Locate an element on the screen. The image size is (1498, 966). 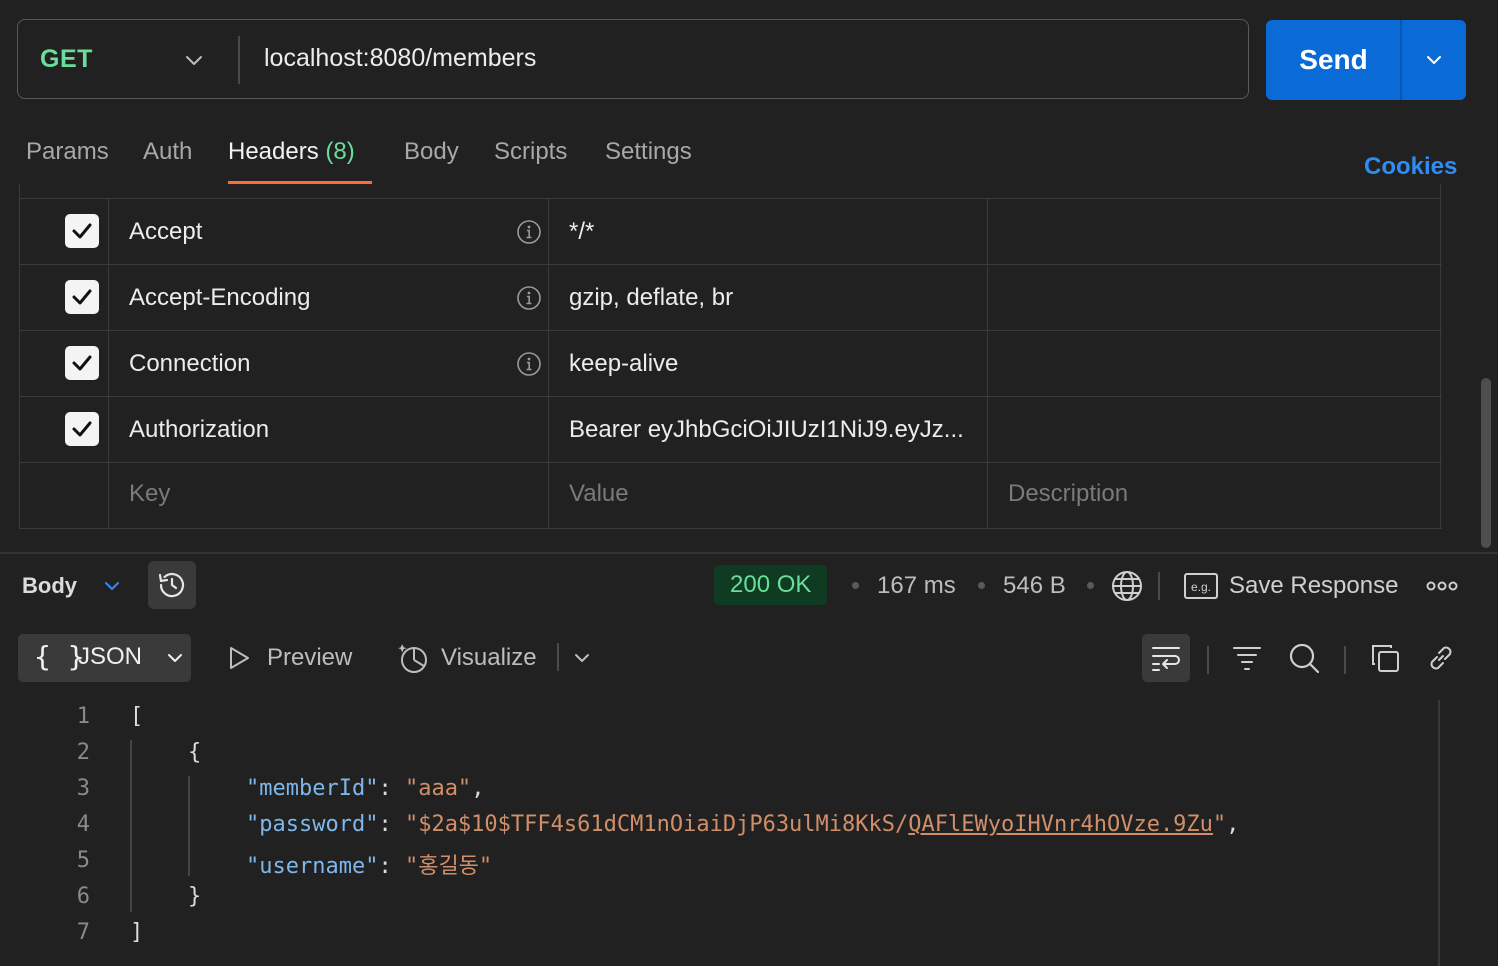
line-number: 1 is located at coordinates (83, 716).